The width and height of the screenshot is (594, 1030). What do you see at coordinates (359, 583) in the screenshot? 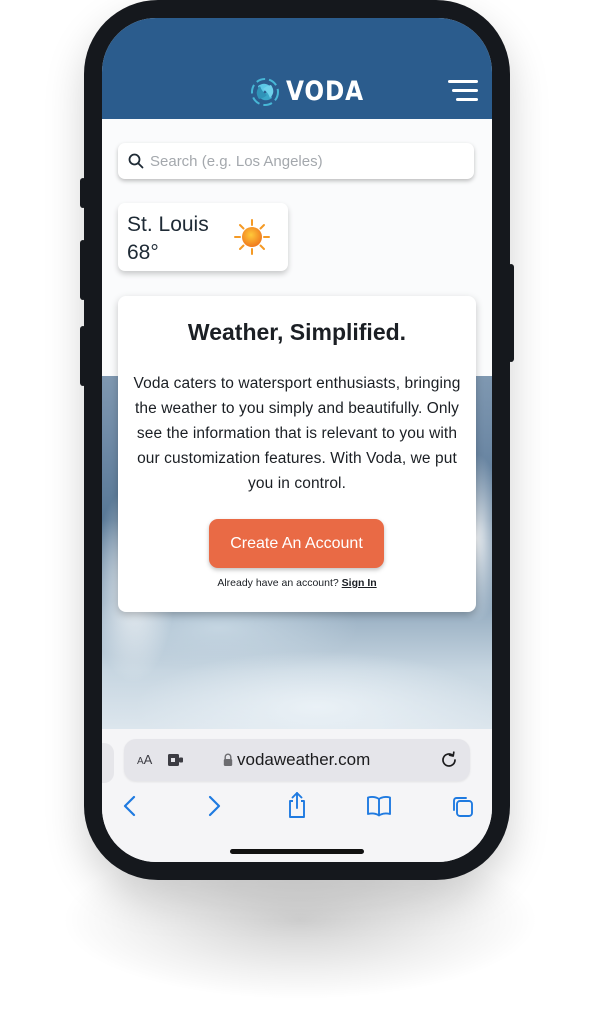
I see `sign-in-link: Sign In` at bounding box center [359, 583].